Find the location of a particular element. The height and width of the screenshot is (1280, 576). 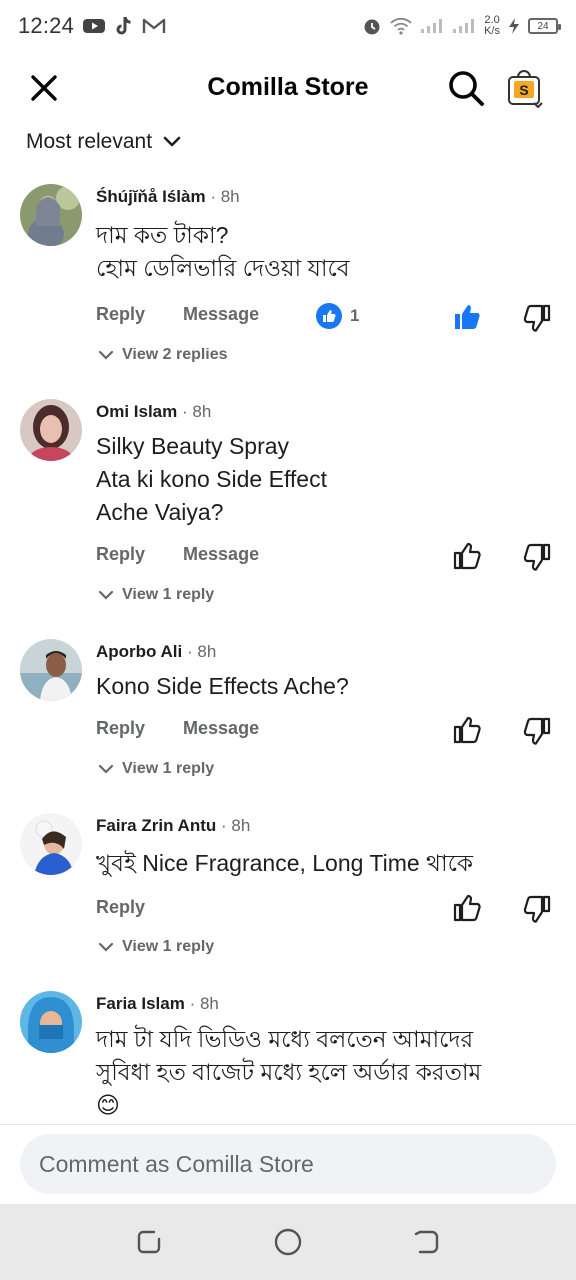

commenter-name: Śhújĭňå Iślàm · 8h is located at coordinates (168, 197).